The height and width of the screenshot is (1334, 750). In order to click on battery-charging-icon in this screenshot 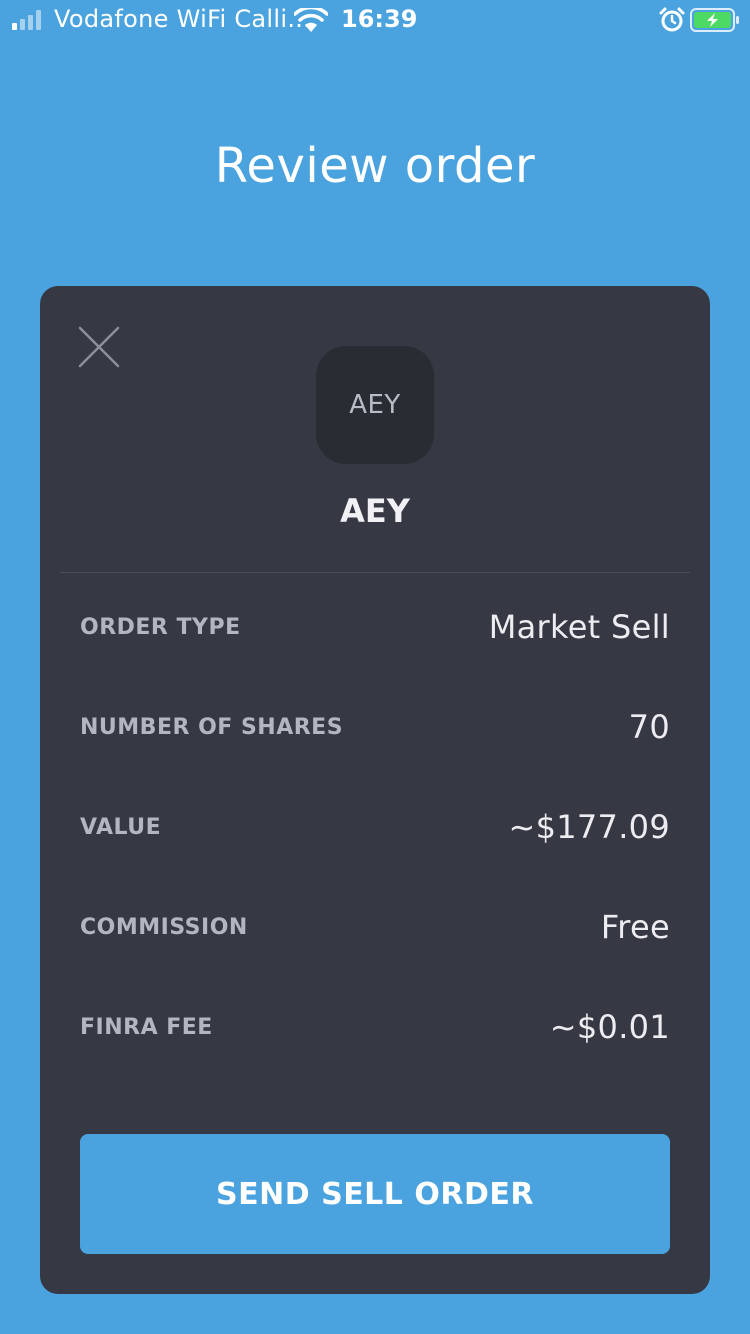, I will do `click(714, 20)`.